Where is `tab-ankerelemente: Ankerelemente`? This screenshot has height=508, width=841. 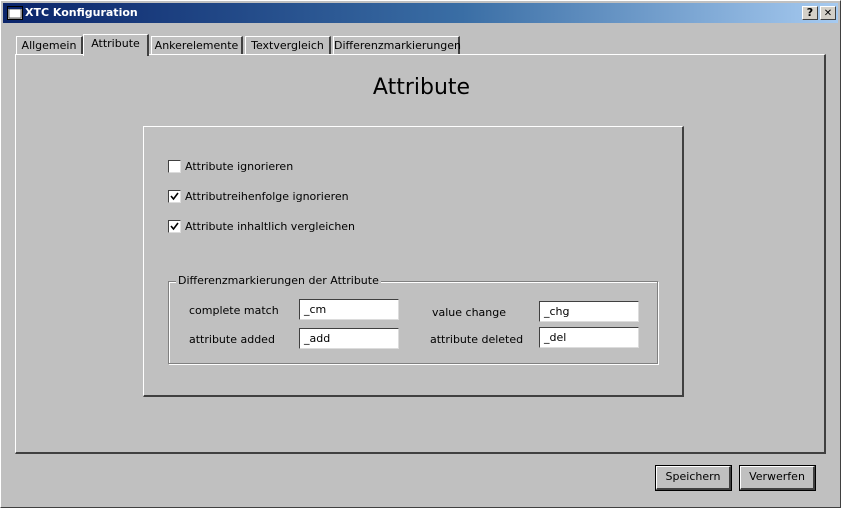
tab-ankerelemente: Ankerelemente is located at coordinates (197, 45).